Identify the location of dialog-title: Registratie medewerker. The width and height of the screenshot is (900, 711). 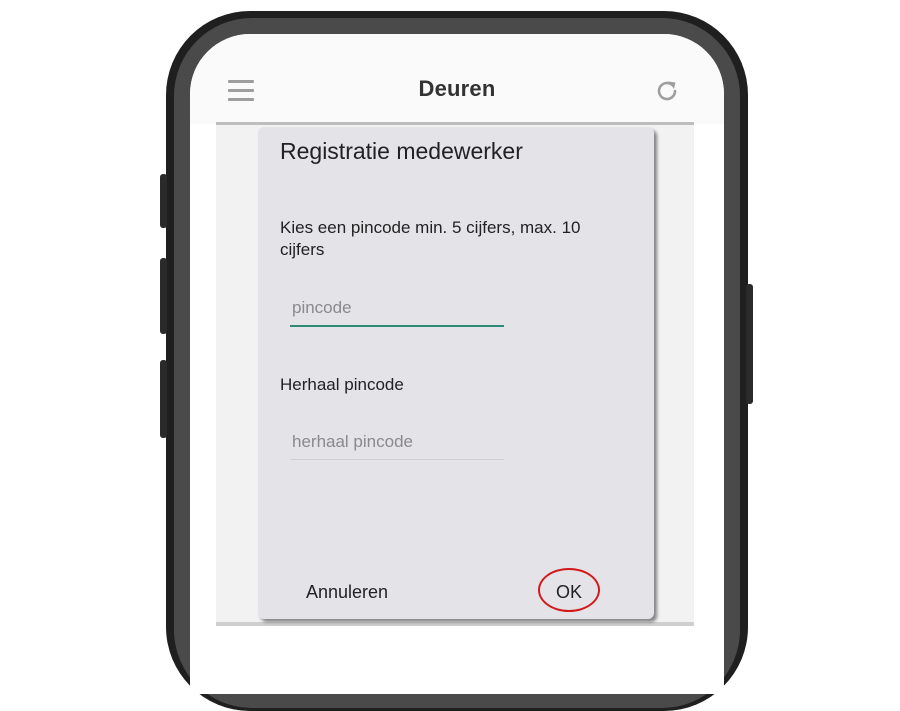
(401, 151).